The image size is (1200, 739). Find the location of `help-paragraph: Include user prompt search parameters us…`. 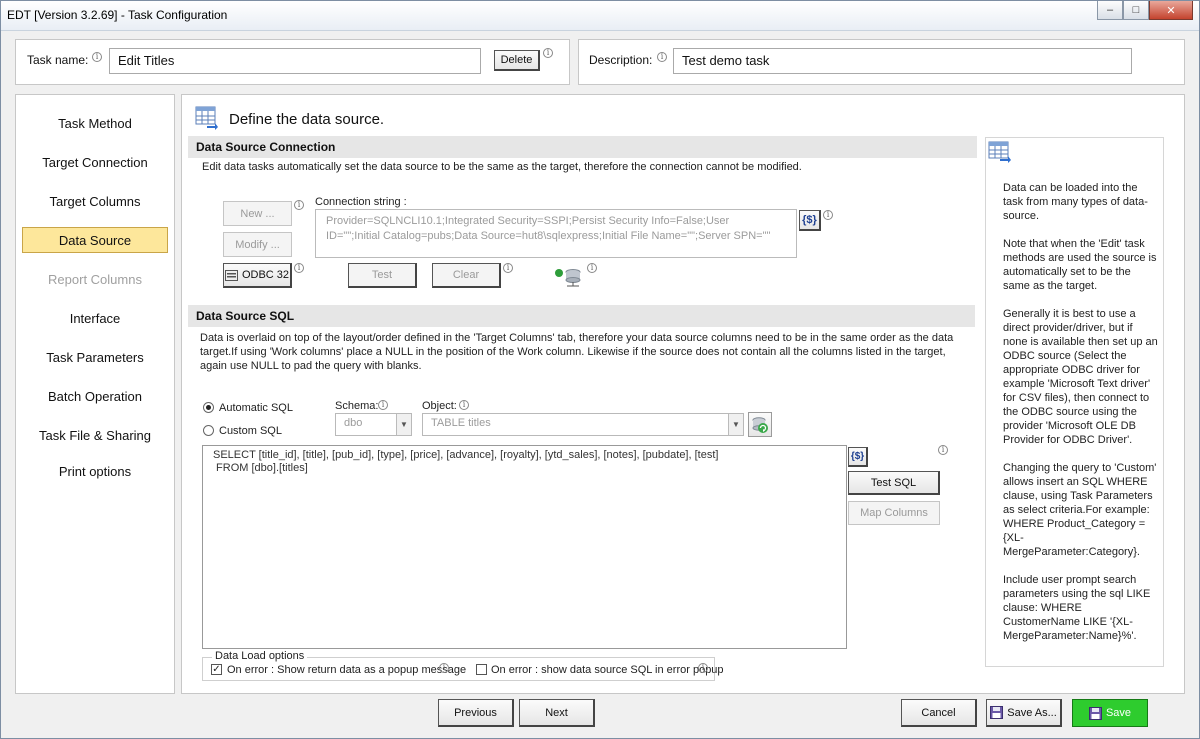

help-paragraph: Include user prompt search parameters us… is located at coordinates (1077, 608).